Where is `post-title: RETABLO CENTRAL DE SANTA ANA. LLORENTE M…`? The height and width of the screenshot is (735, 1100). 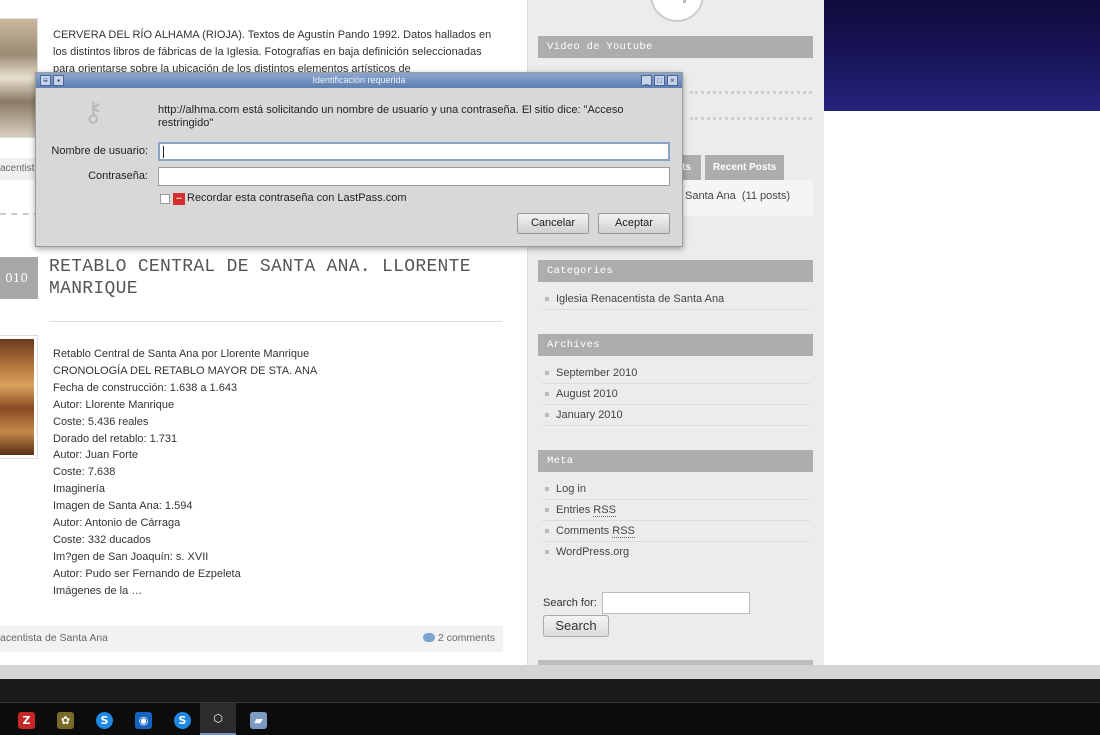
post-title: RETABLO CENTRAL DE SANTA ANA. LLORENTE M… is located at coordinates (279, 278).